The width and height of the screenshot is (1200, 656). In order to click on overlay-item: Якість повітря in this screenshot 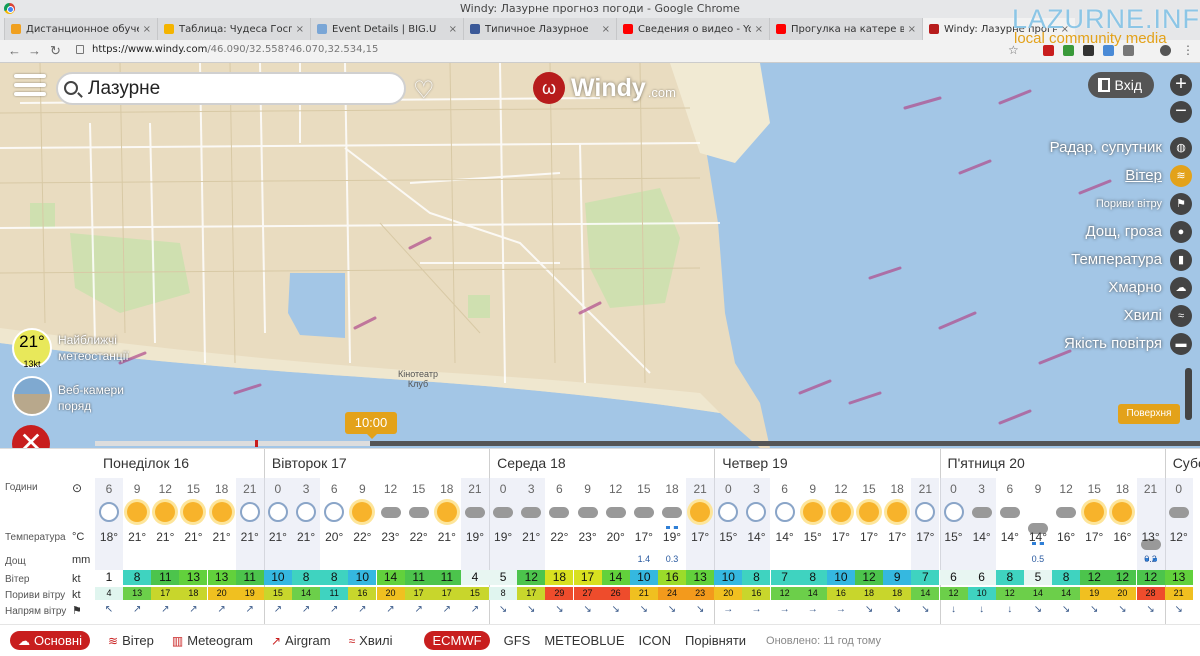, I will do `click(1113, 343)`.